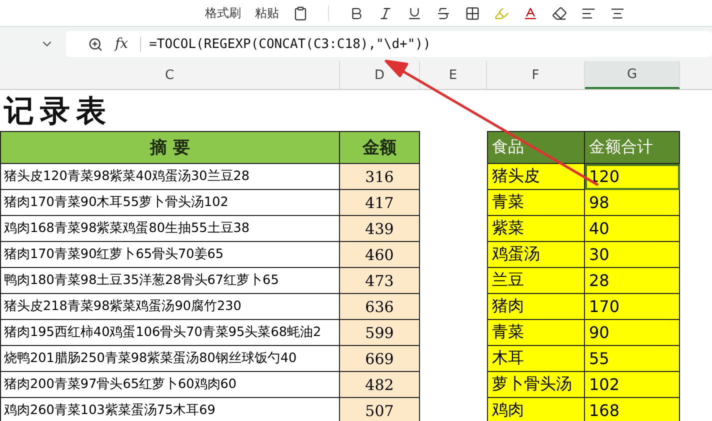  Describe the element at coordinates (617, 13) in the screenshot. I see `align-center-icon` at that location.